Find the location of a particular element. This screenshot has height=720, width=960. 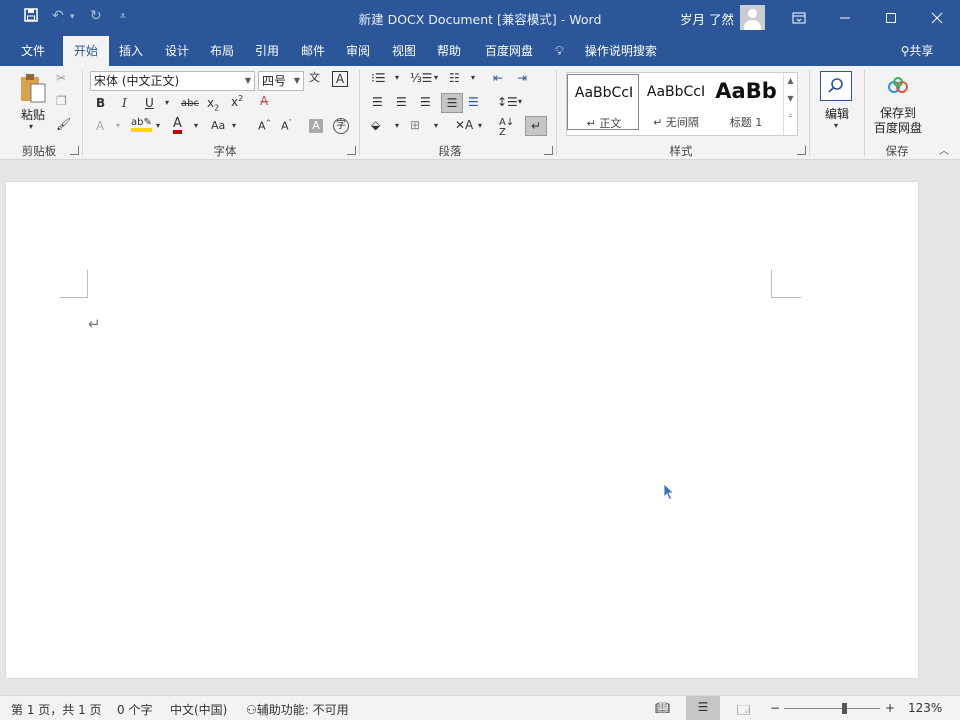

scroll-up-icon: ▲ is located at coordinates (790, 80).